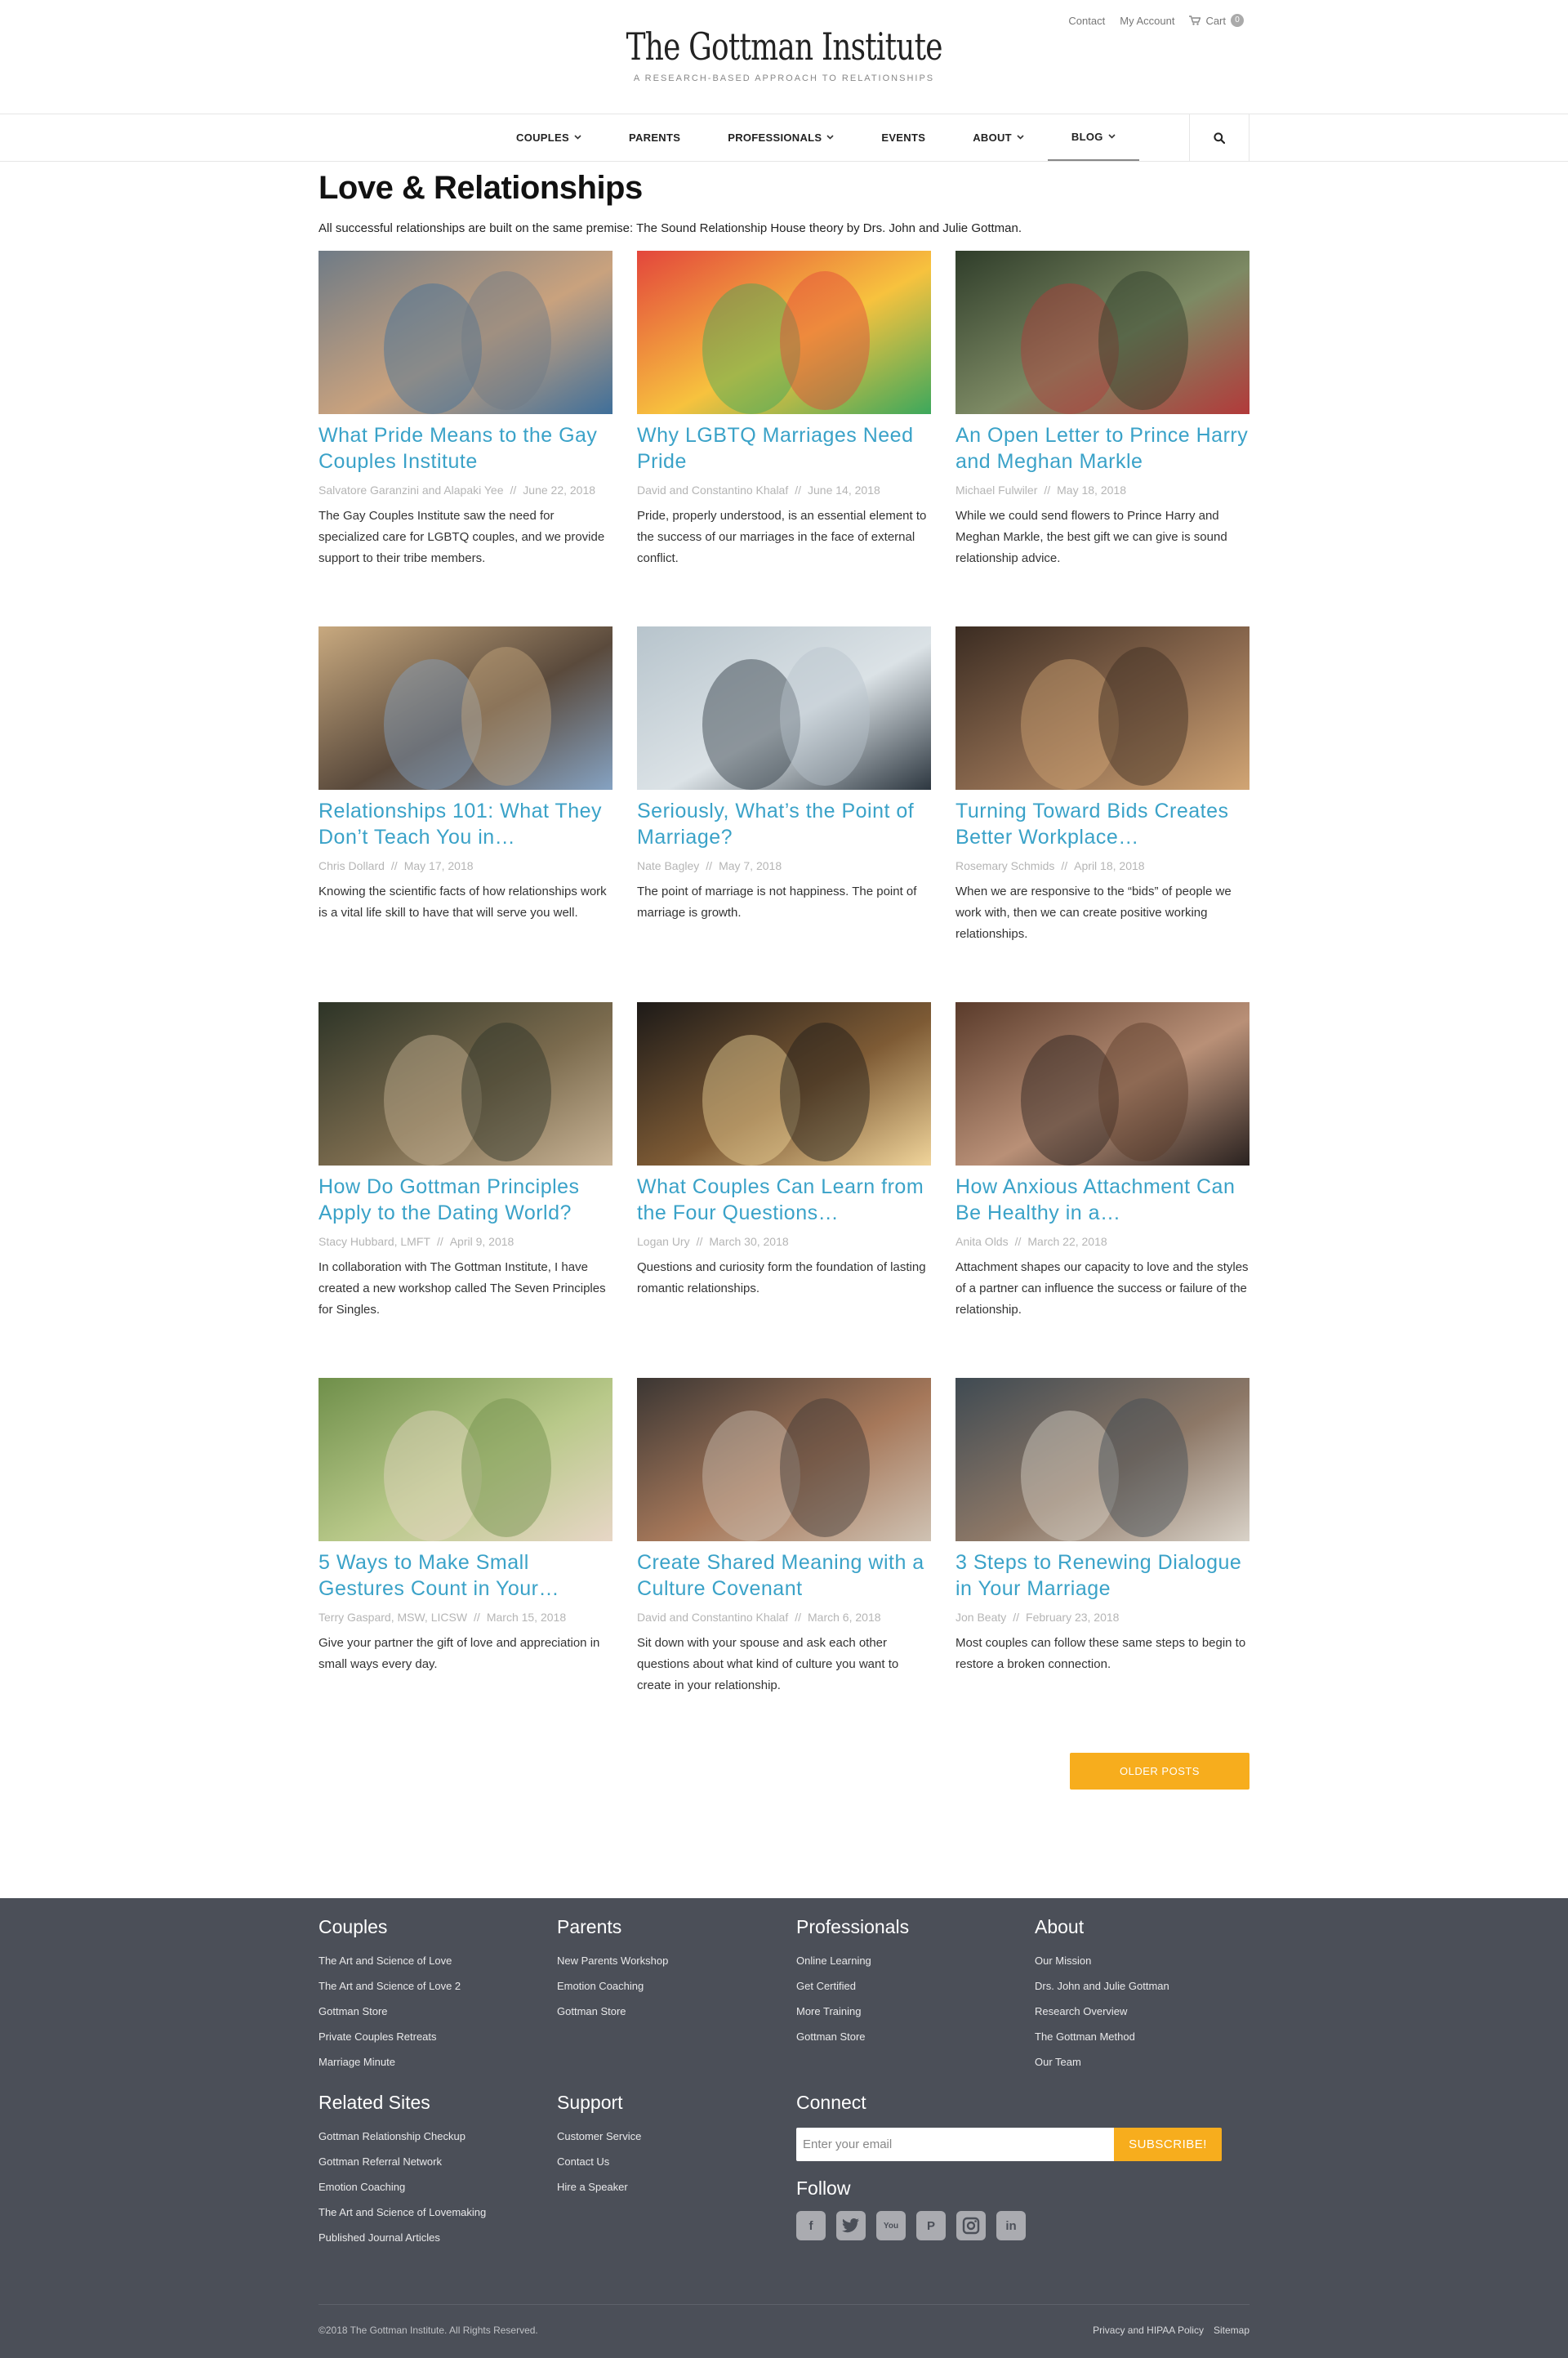 This screenshot has height=2358, width=1568. Describe the element at coordinates (844, 490) in the screenshot. I see `post-date: June 14, 2018` at that location.